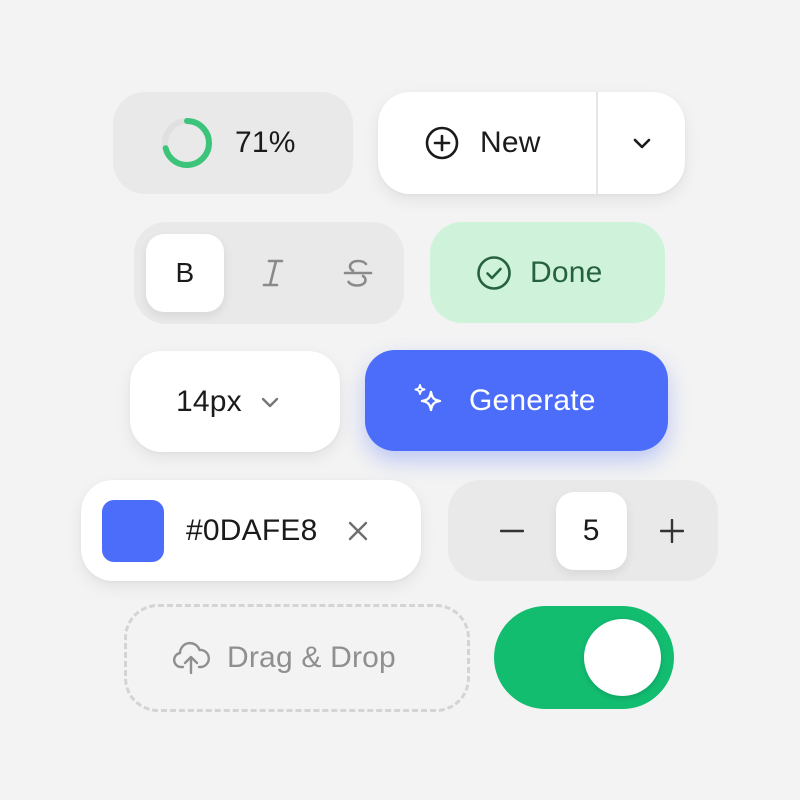 Image resolution: width=800 pixels, height=800 pixels. I want to click on new-button-label: New, so click(510, 142).